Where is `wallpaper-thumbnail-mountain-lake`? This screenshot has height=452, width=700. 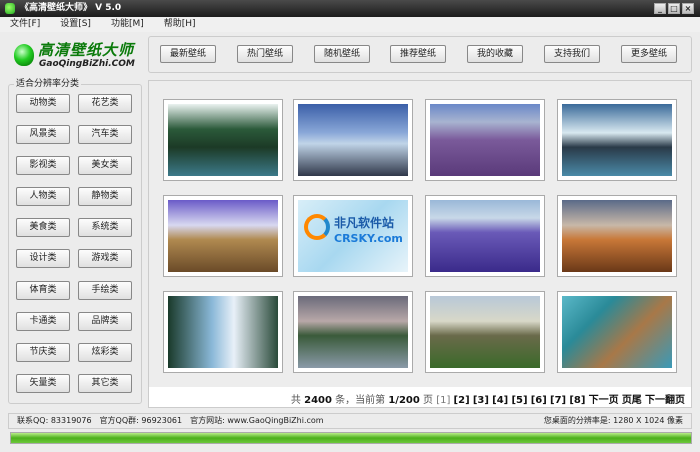
wallpaper-thumbnail-mountain-lake is located at coordinates (353, 332).